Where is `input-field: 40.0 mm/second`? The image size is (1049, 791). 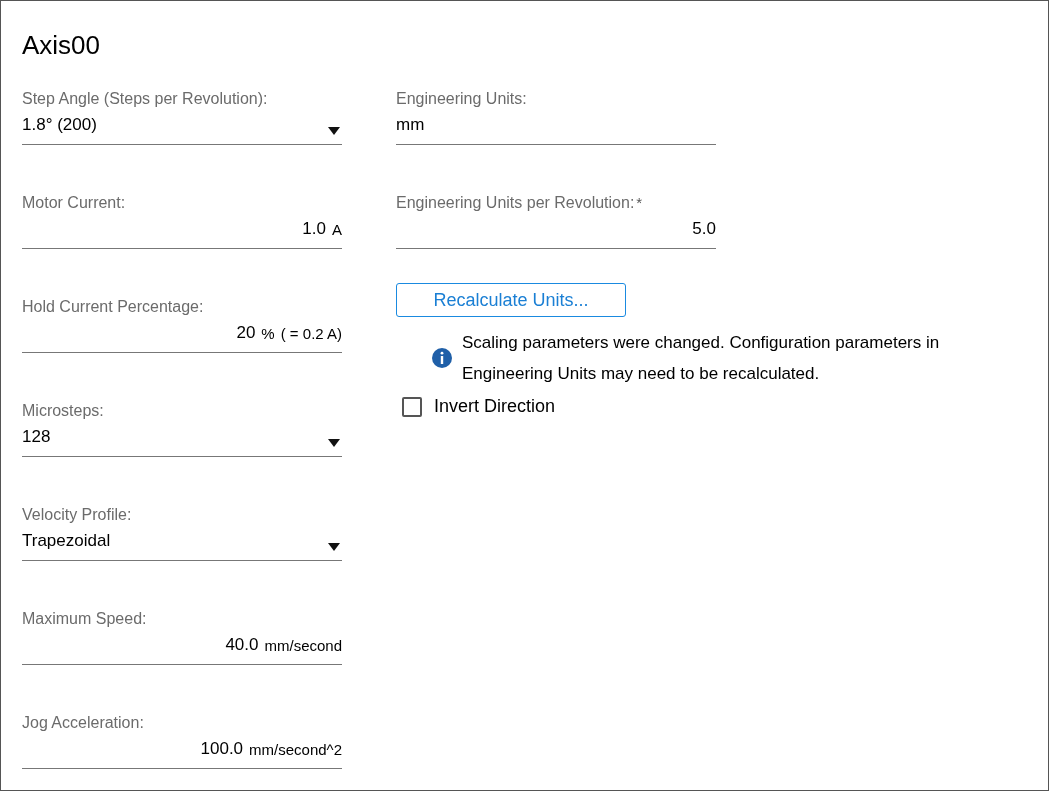 input-field: 40.0 mm/second is located at coordinates (182, 649).